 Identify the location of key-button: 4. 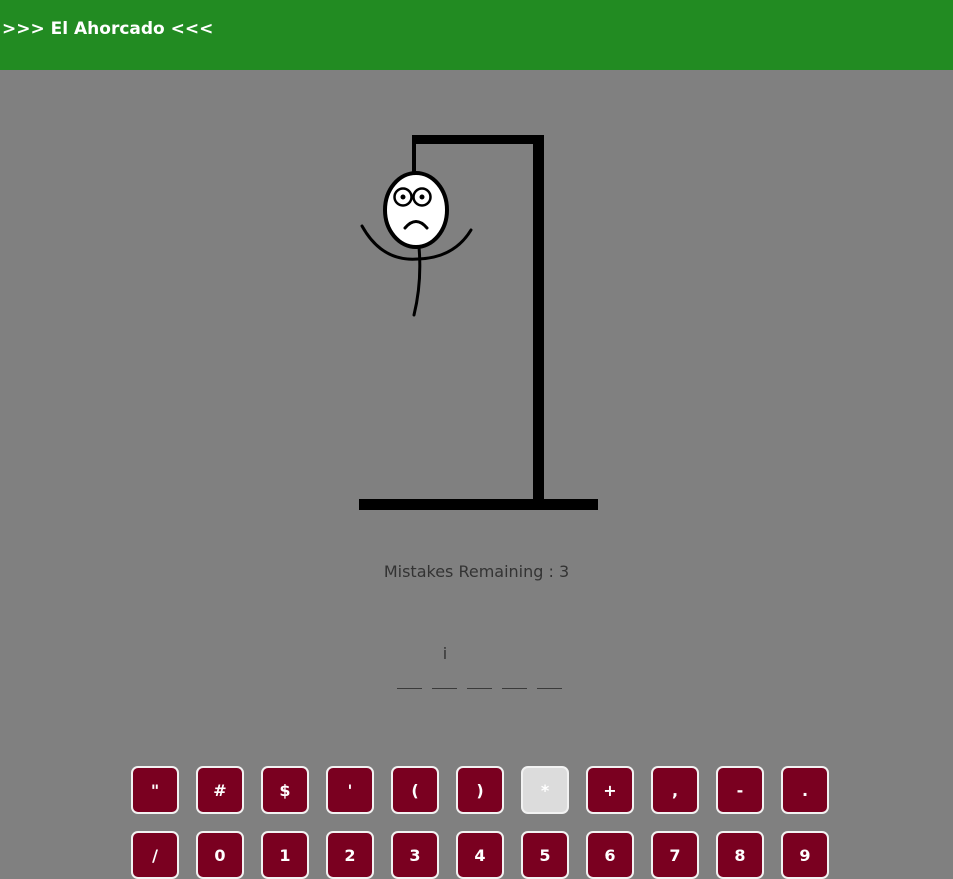
(480, 855).